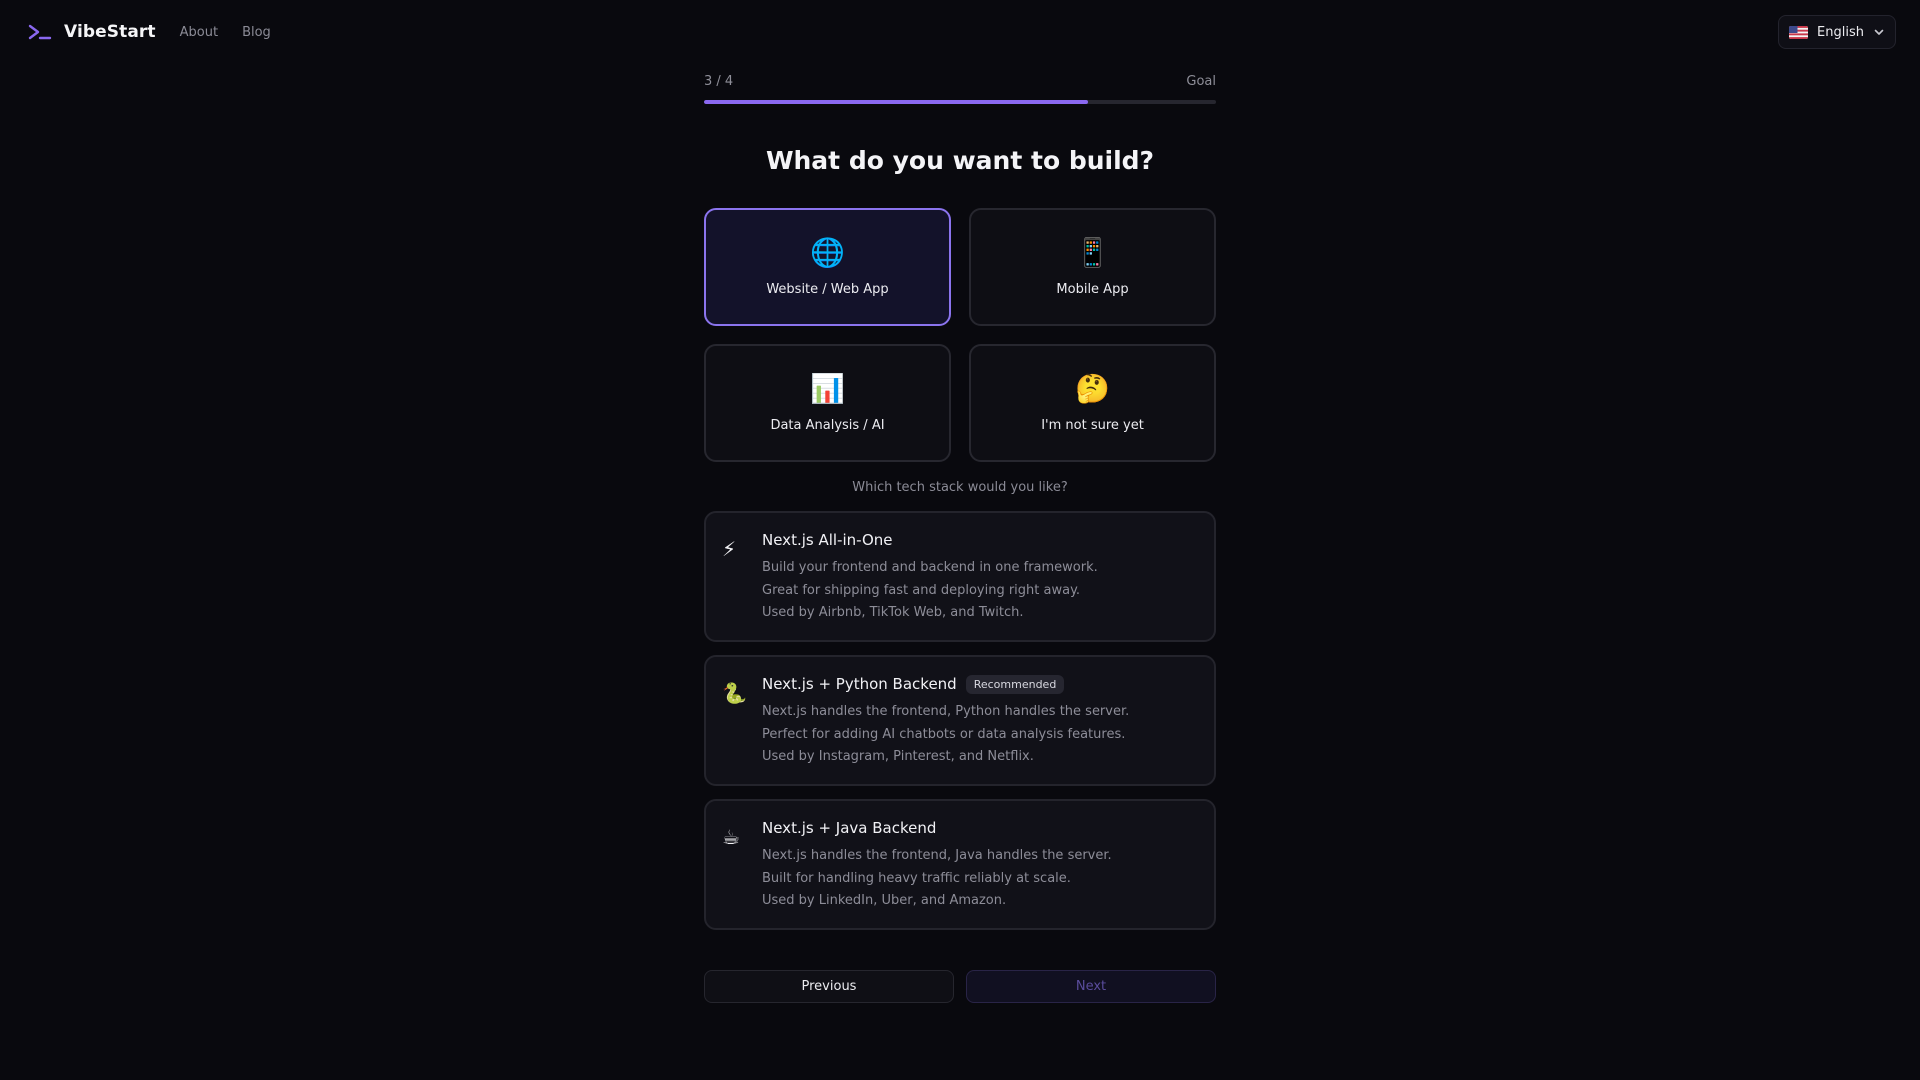 The width and height of the screenshot is (1920, 1080). What do you see at coordinates (960, 487) in the screenshot?
I see `tech-stack-question: Which tech stack would you like?` at bounding box center [960, 487].